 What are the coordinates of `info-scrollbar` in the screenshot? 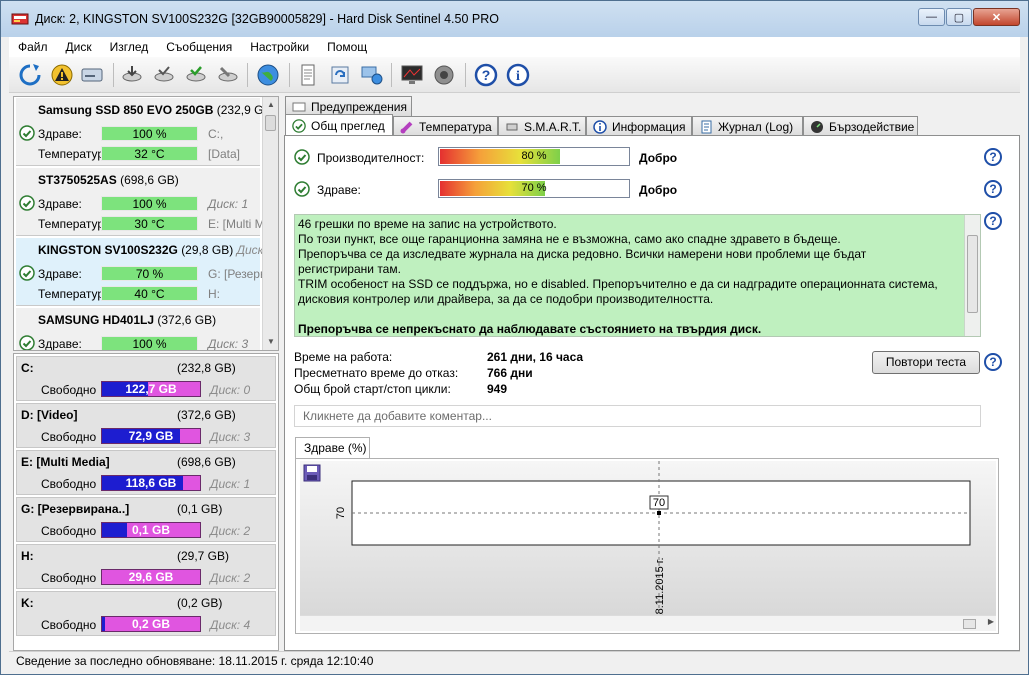 It's located at (972, 275).